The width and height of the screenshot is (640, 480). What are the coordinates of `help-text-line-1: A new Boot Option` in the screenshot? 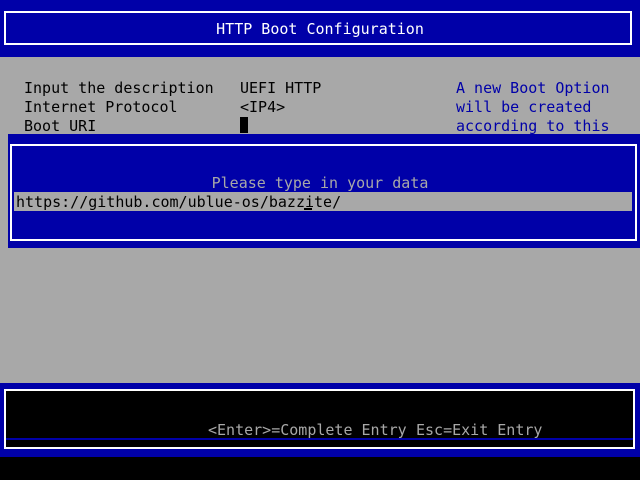 It's located at (533, 88).